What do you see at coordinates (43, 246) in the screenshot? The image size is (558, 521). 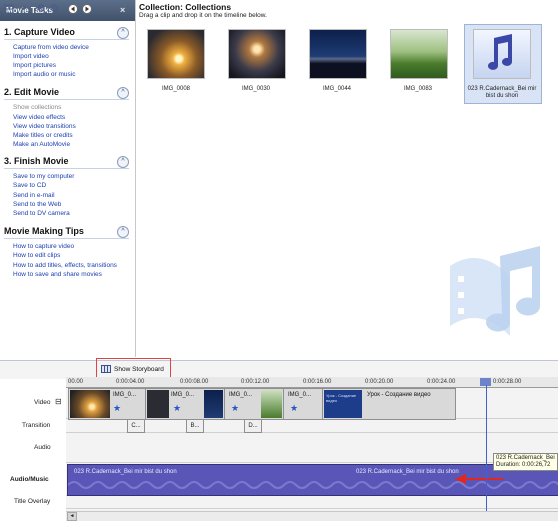 I see `link-how-capture: How to capture video` at bounding box center [43, 246].